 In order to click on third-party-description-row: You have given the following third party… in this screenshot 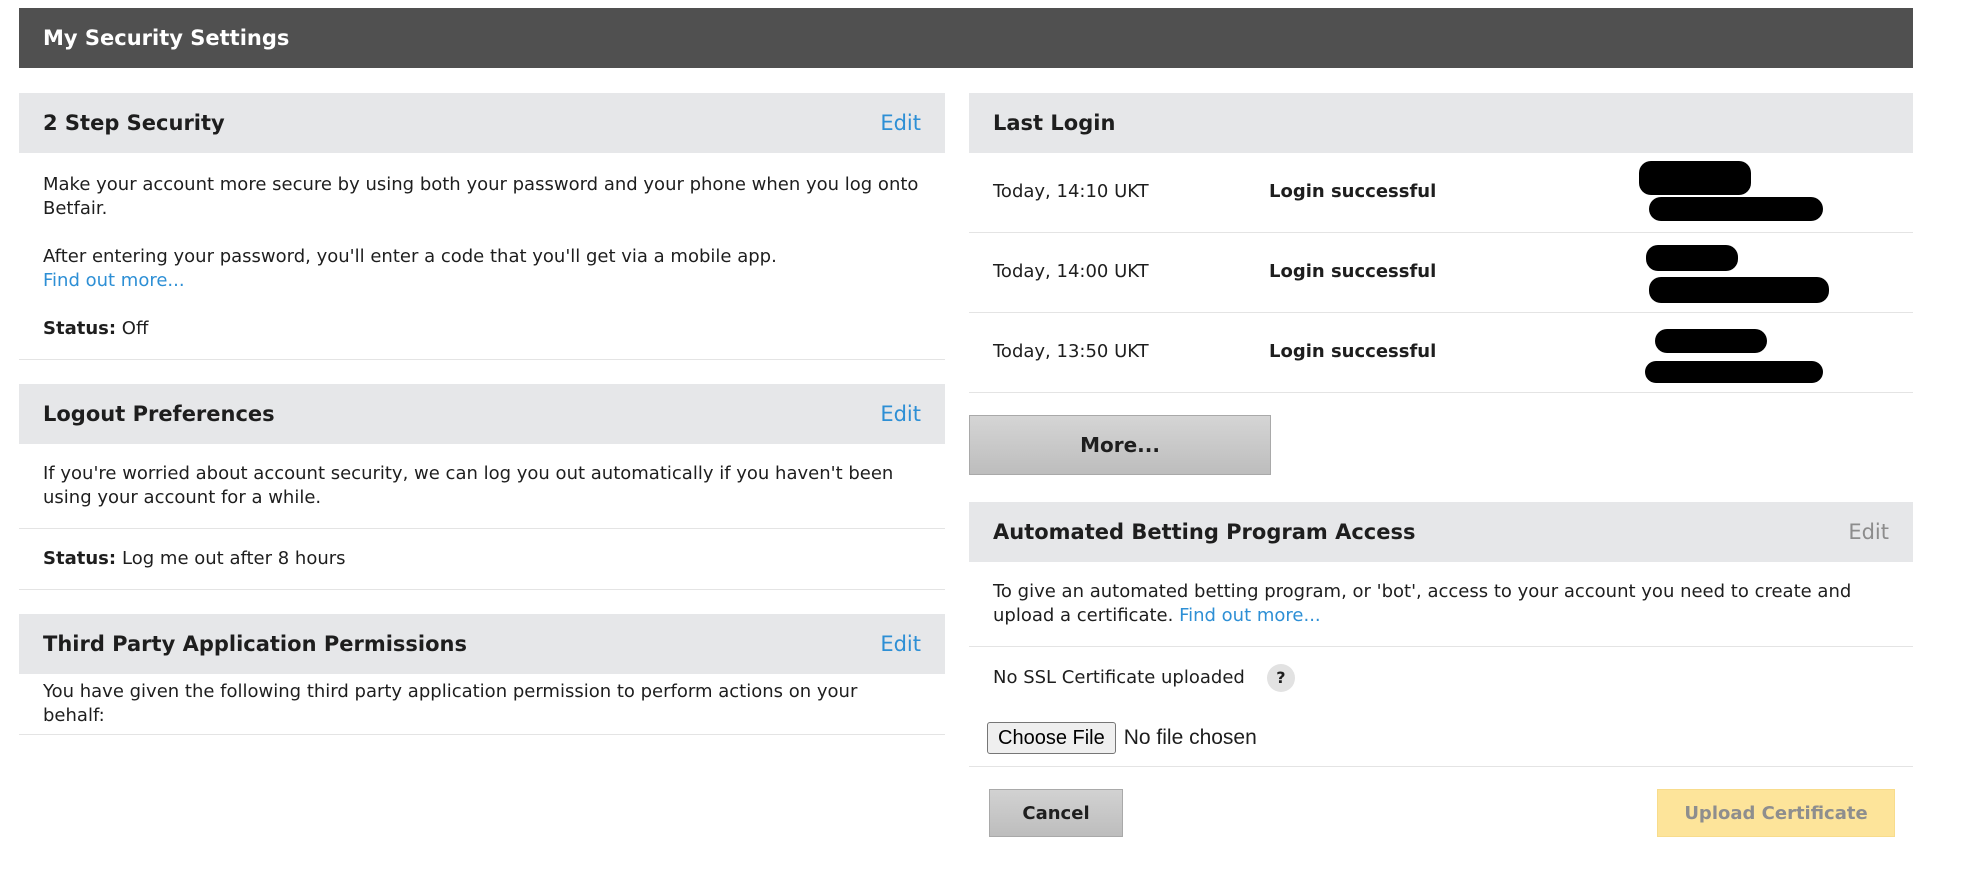, I will do `click(482, 704)`.